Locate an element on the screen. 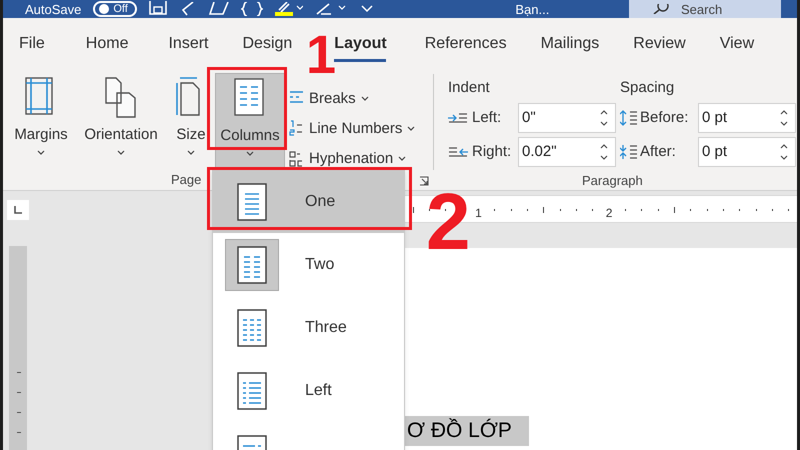 This screenshot has width=800, height=450. tab-stop-icon is located at coordinates (18, 210).